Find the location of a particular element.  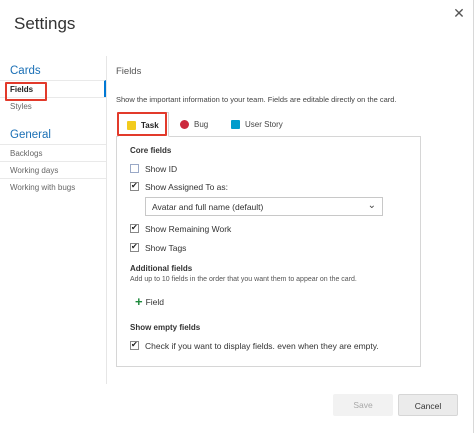

tab-bug: Bug is located at coordinates (196, 124).